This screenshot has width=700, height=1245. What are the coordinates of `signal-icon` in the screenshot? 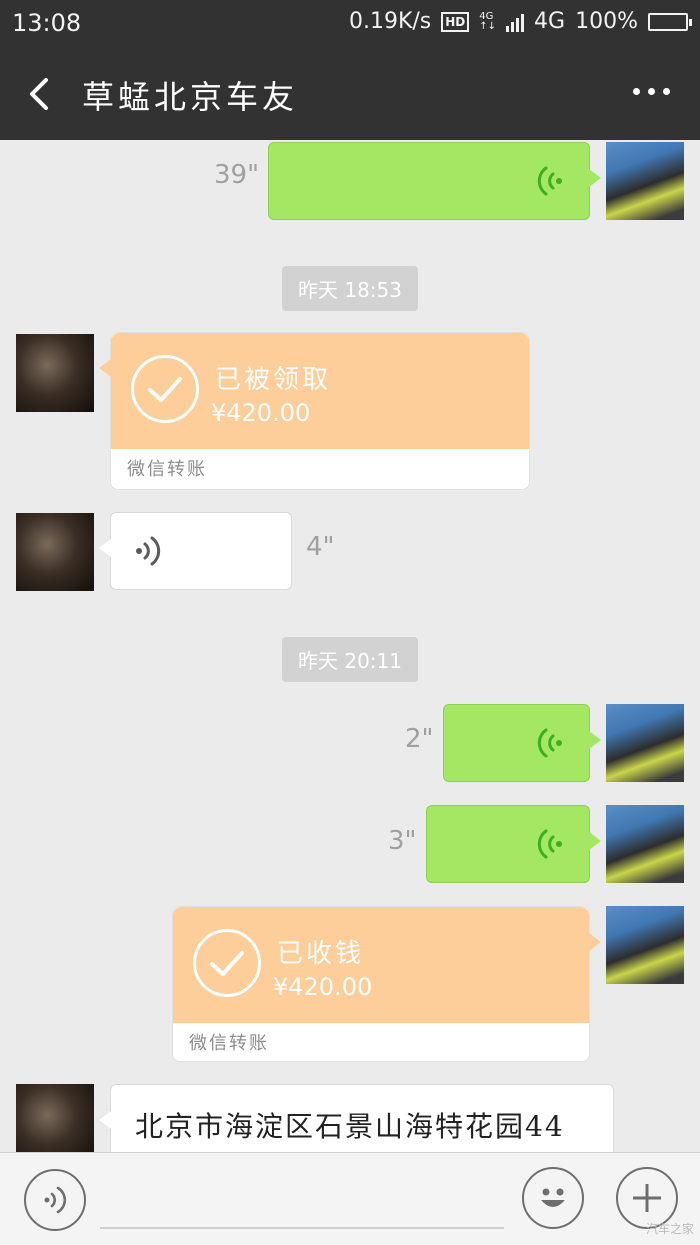 It's located at (515, 22).